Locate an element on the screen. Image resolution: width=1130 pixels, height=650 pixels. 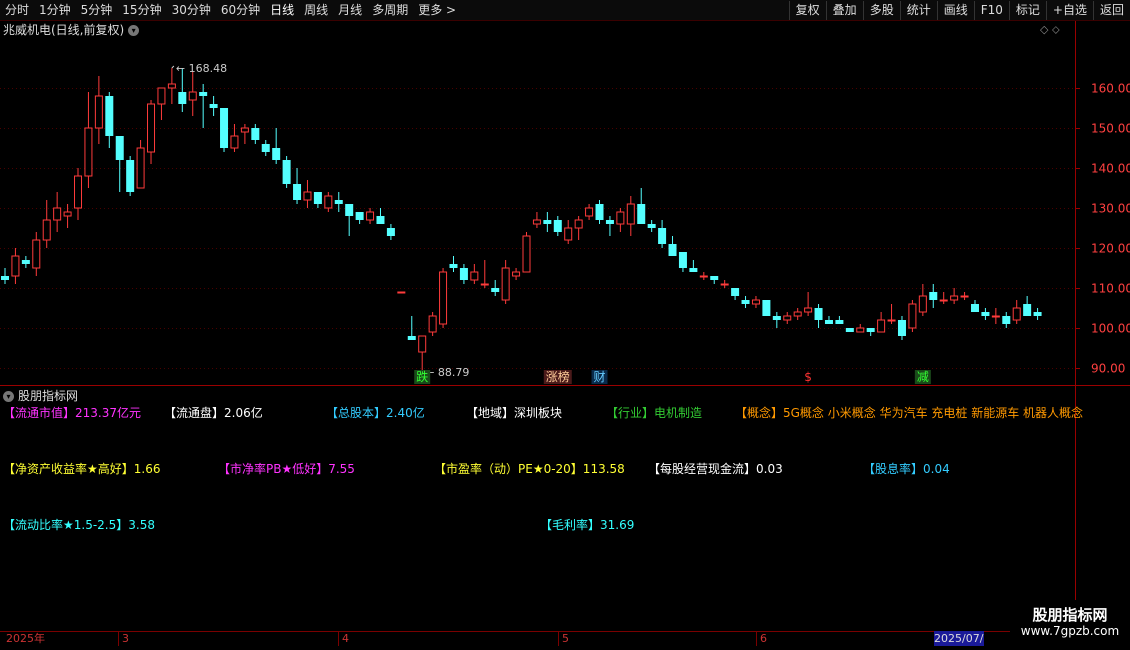
adjust-button: 复权 is located at coordinates (807, 10).